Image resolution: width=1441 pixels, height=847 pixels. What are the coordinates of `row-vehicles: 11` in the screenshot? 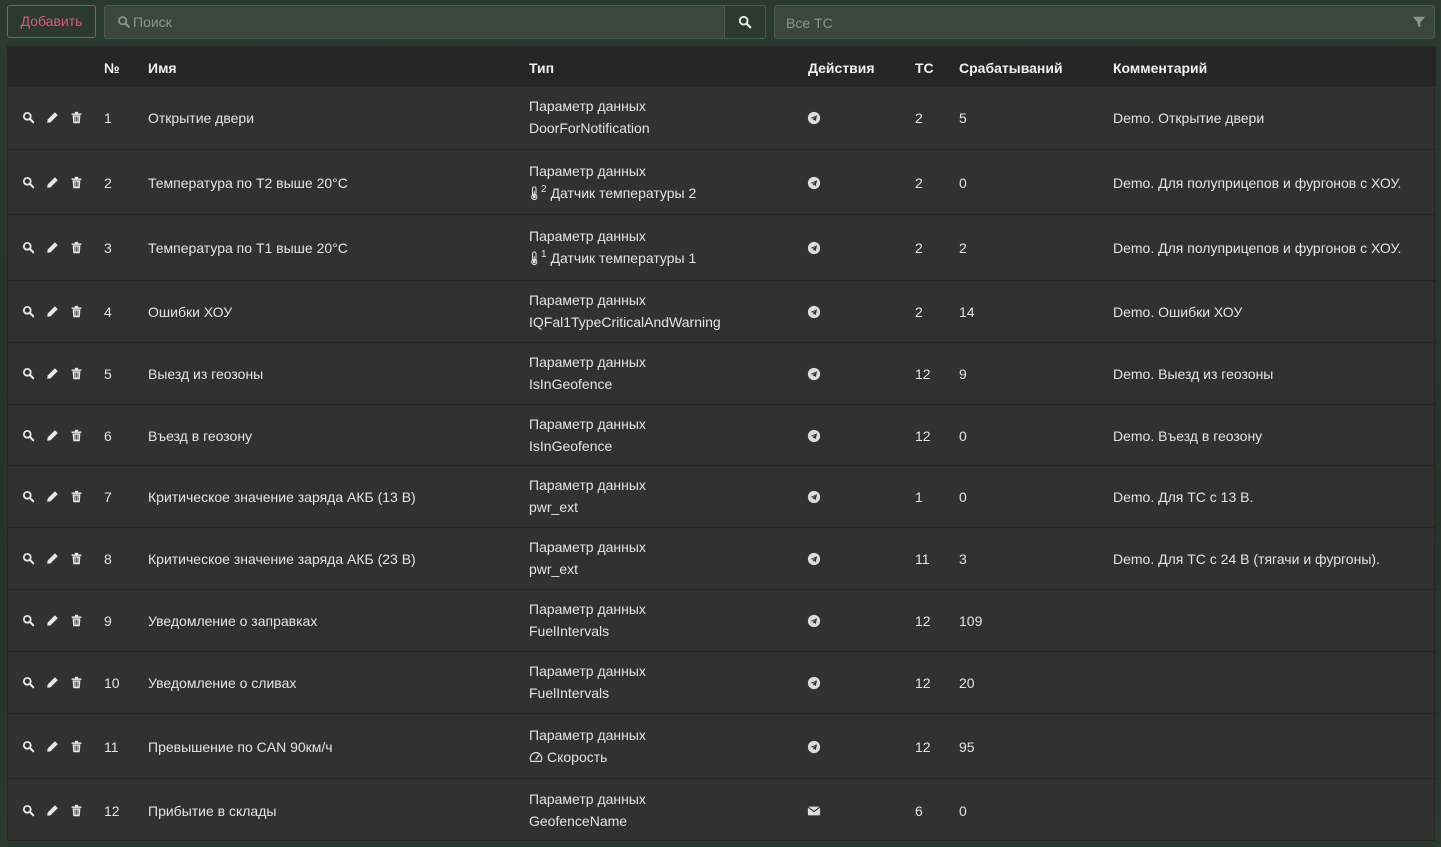 It's located at (922, 559).